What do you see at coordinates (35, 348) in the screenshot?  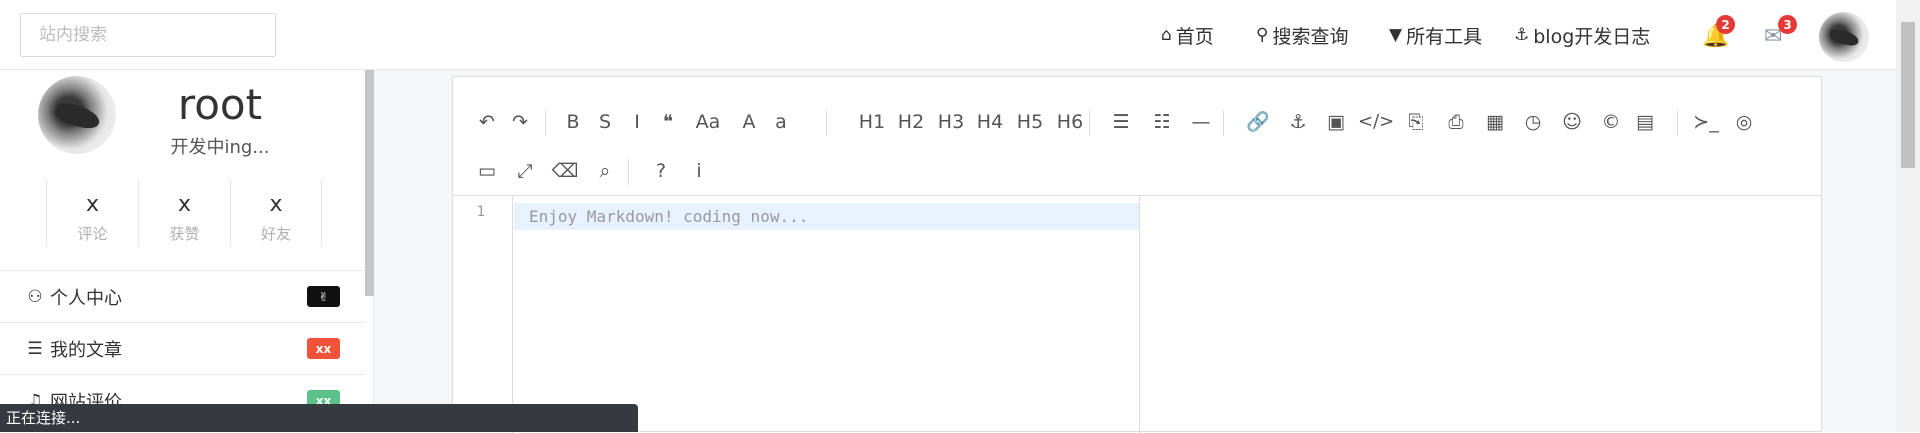 I see `list-icon: ☰` at bounding box center [35, 348].